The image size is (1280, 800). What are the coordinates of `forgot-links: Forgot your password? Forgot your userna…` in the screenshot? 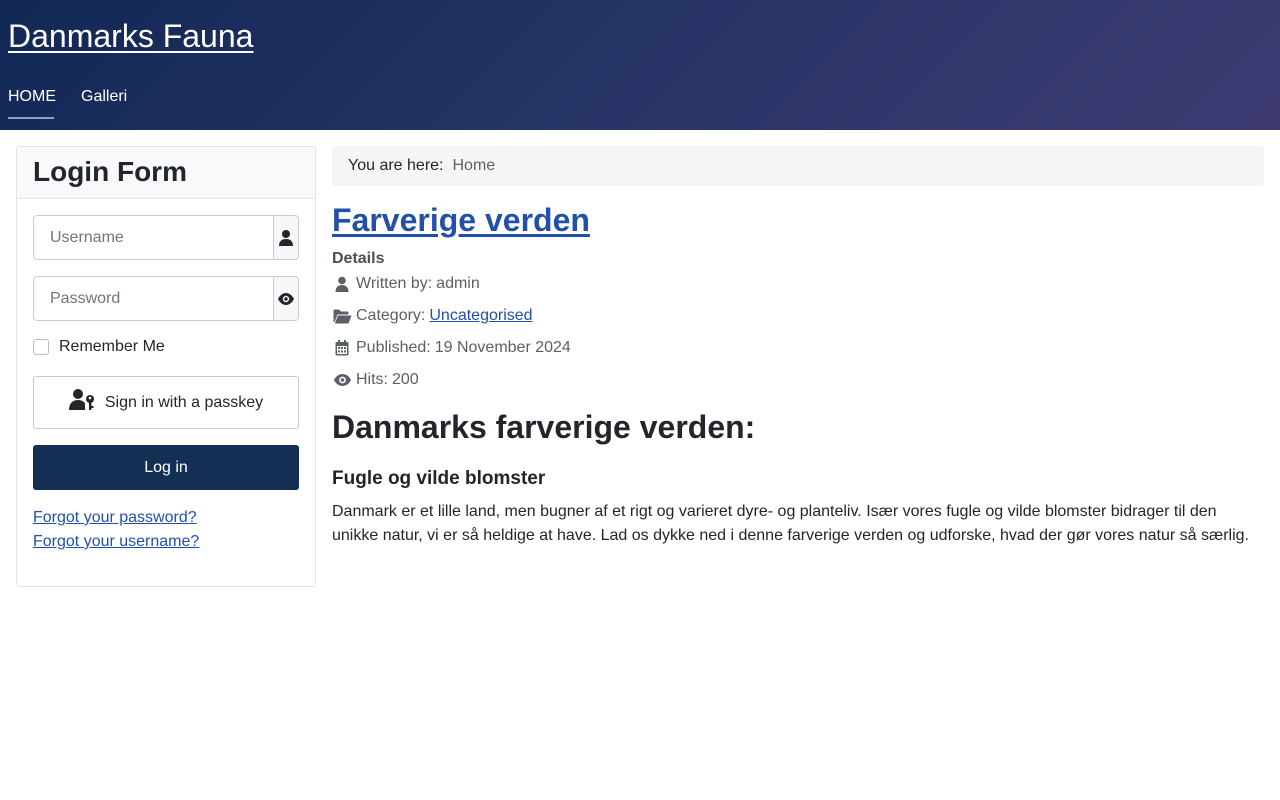 It's located at (116, 530).